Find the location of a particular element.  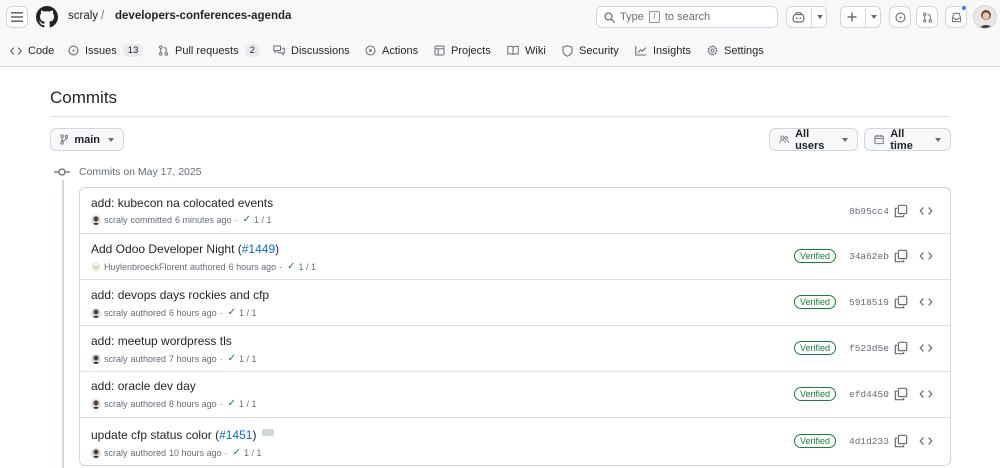

tab-security: Security is located at coordinates (590, 50).